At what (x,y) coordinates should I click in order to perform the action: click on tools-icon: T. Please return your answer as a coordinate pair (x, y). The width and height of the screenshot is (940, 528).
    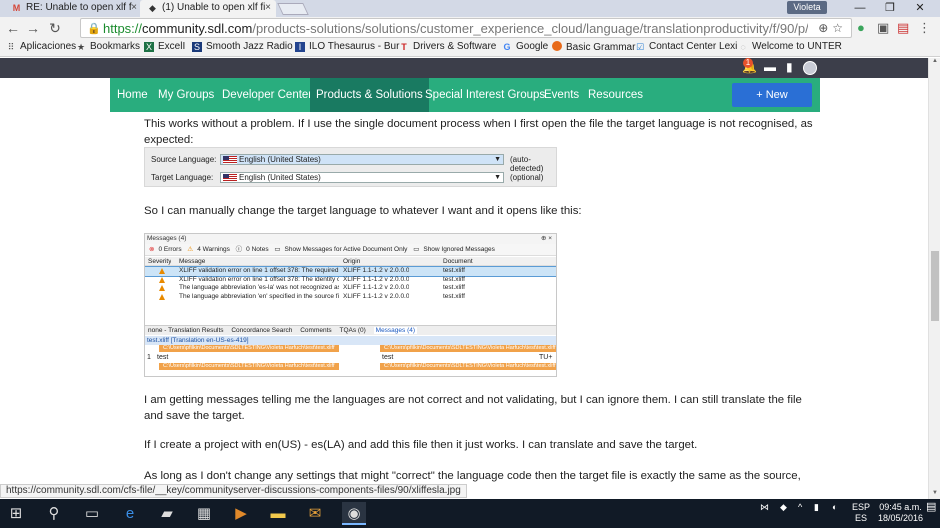
    Looking at the image, I should click on (404, 47).